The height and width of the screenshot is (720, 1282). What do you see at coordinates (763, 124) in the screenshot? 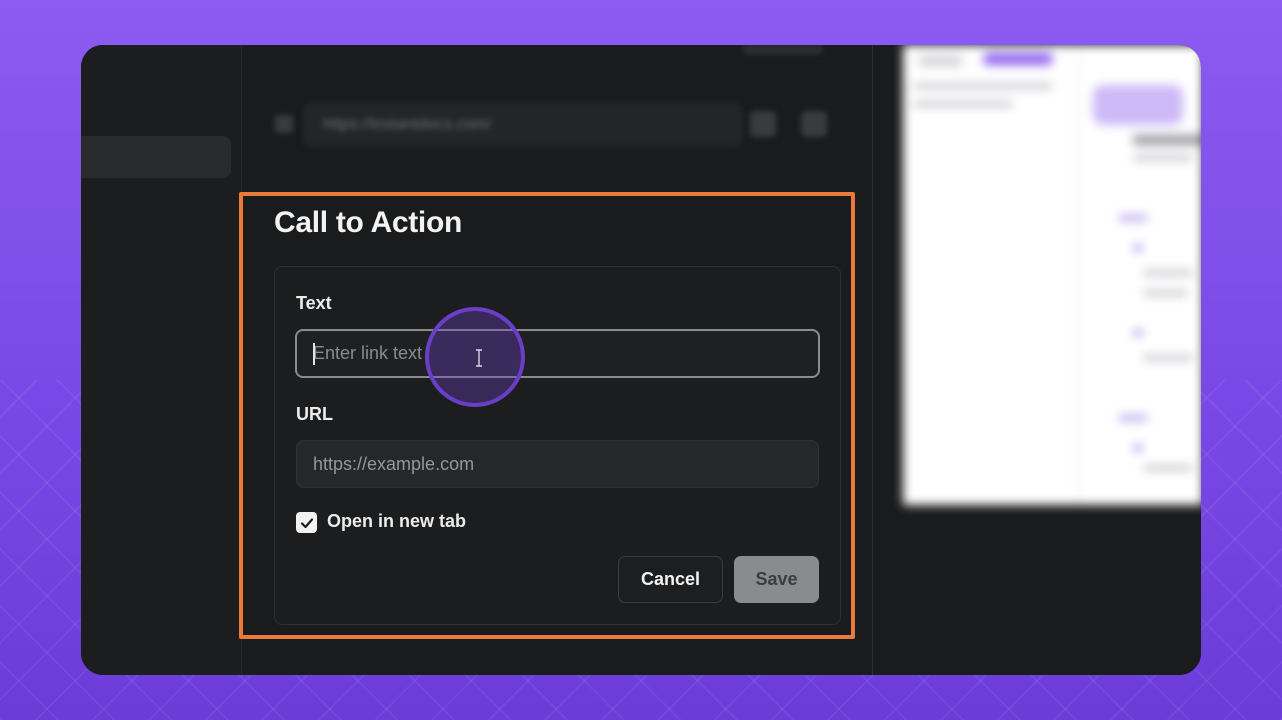
I see `external-link-icon` at bounding box center [763, 124].